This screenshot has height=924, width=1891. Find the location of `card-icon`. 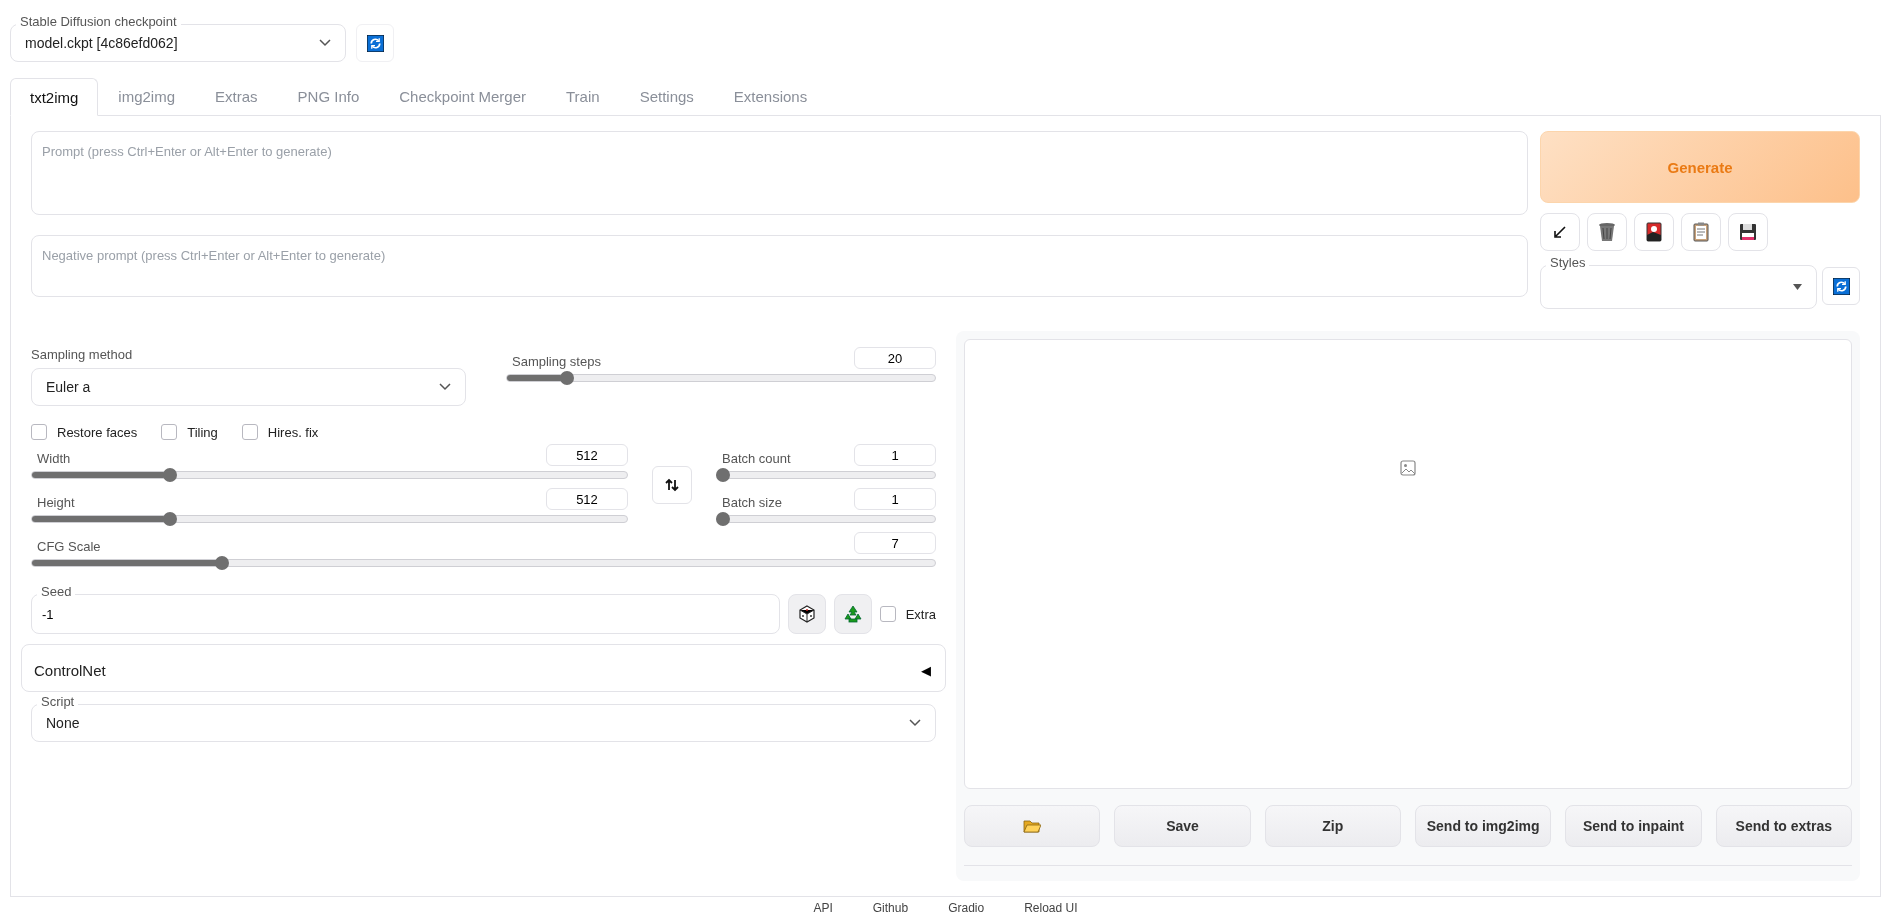

card-icon is located at coordinates (1654, 232).